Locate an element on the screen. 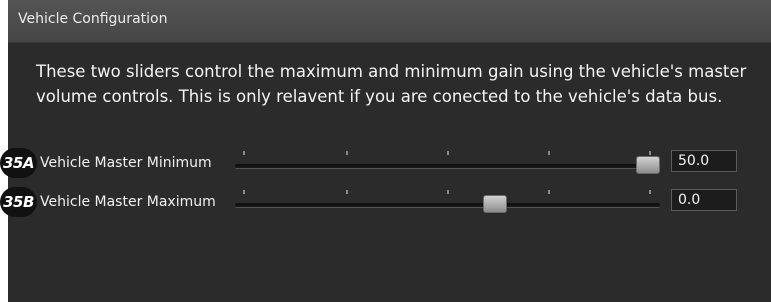 The width and height of the screenshot is (771, 302). callout-badge-35a: 35A is located at coordinates (18, 163).